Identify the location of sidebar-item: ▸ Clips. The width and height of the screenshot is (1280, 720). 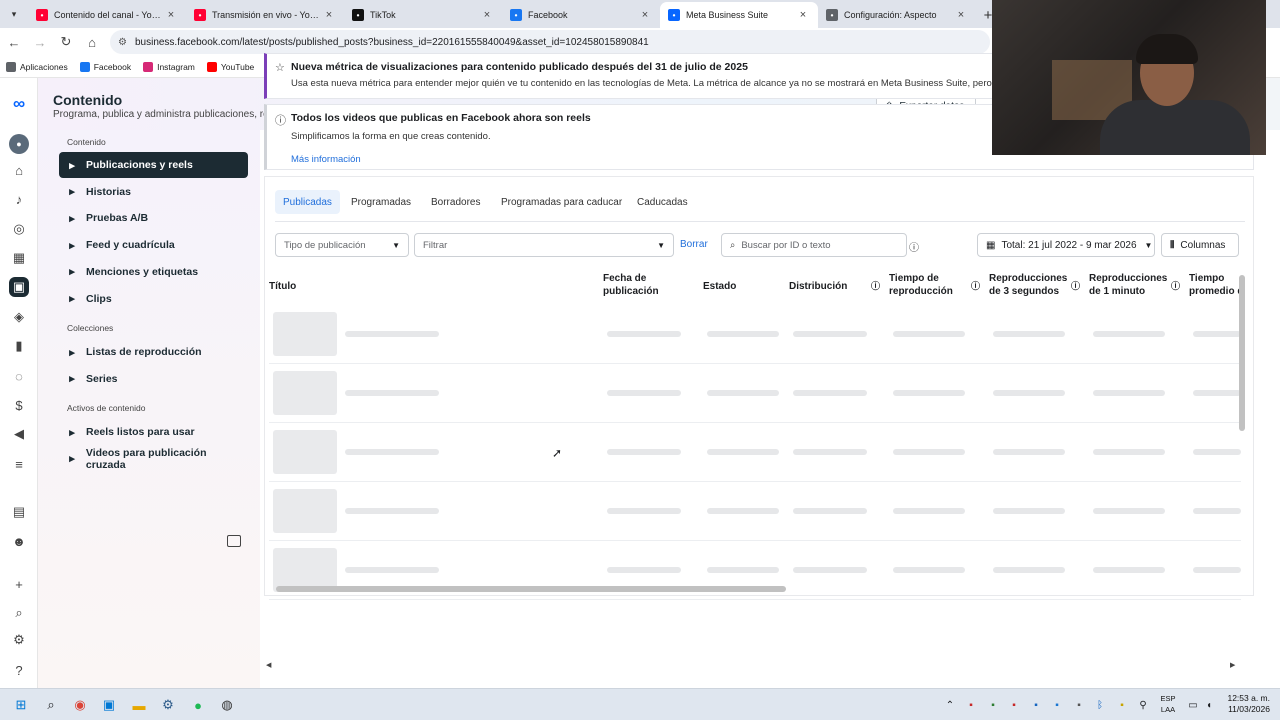
(153, 299).